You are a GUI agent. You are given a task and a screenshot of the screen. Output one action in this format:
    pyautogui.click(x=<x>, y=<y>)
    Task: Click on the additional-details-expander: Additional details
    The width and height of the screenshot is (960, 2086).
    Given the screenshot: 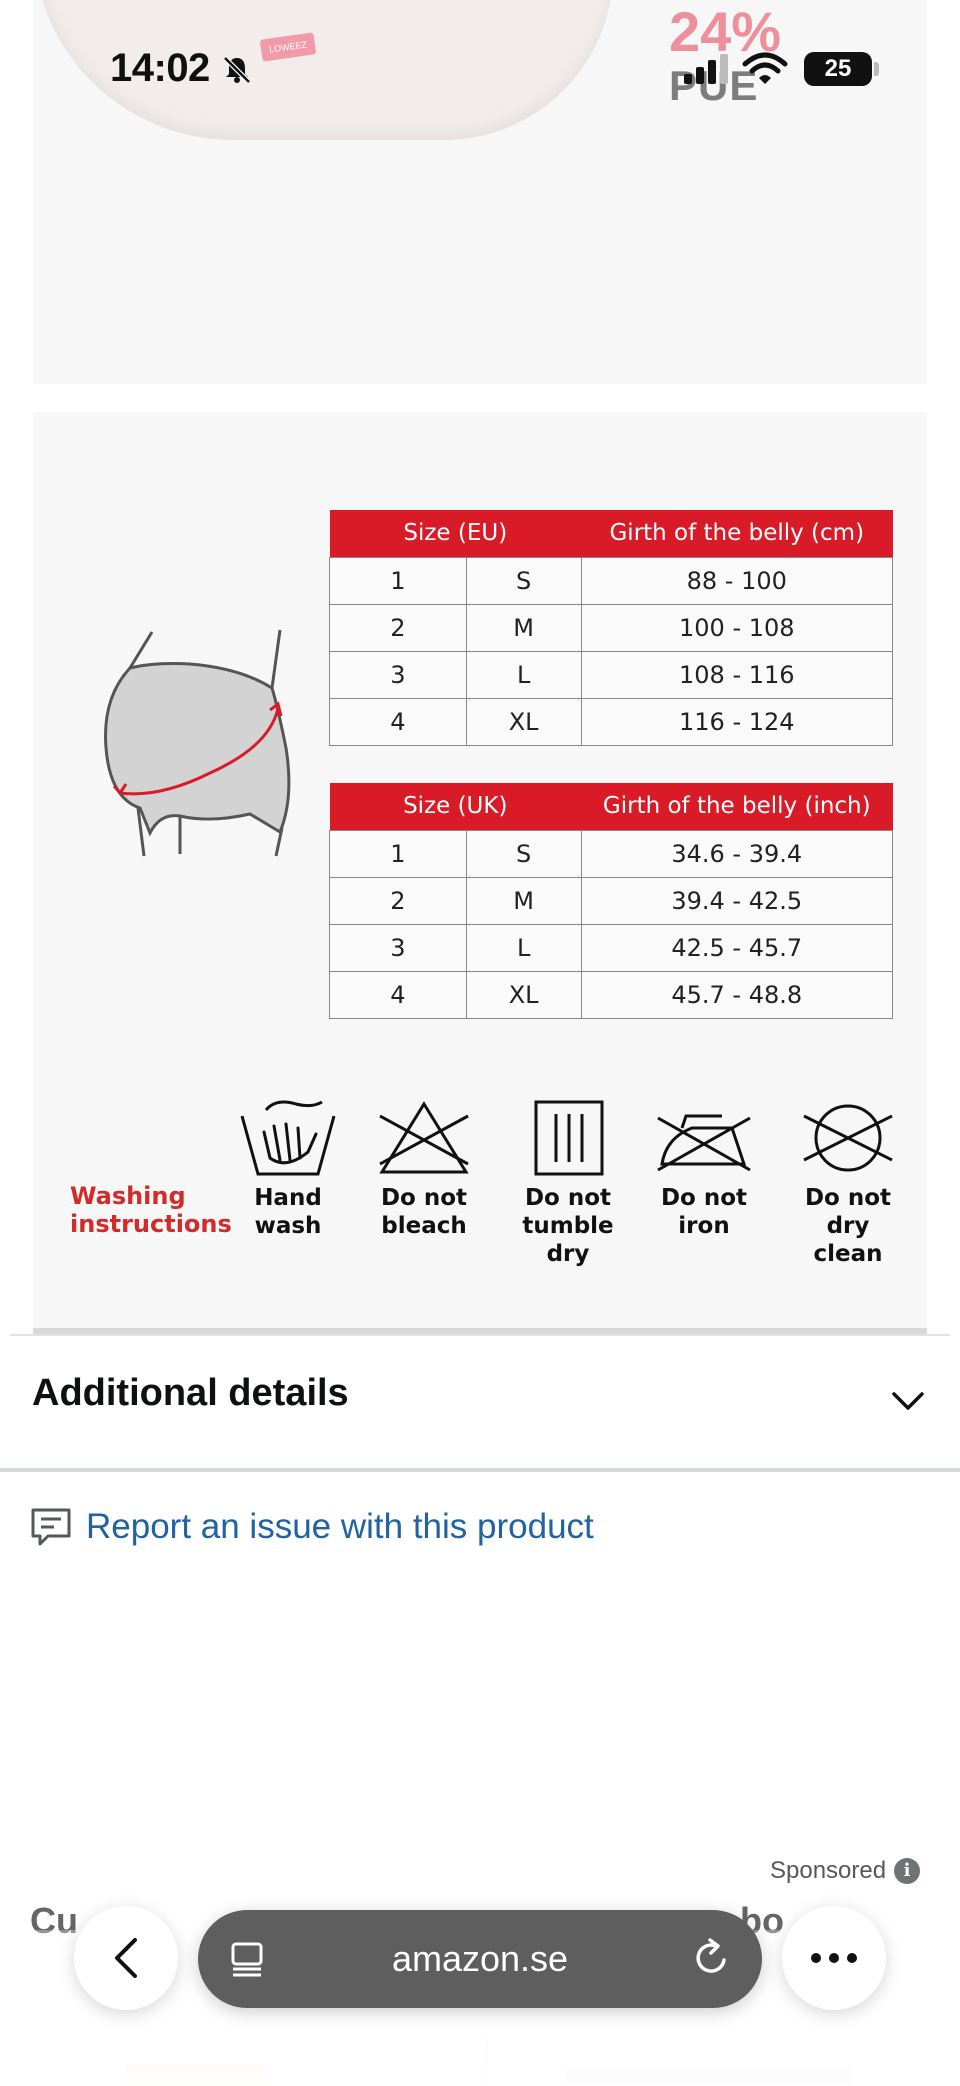 What is the action you would take?
    pyautogui.click(x=480, y=1402)
    